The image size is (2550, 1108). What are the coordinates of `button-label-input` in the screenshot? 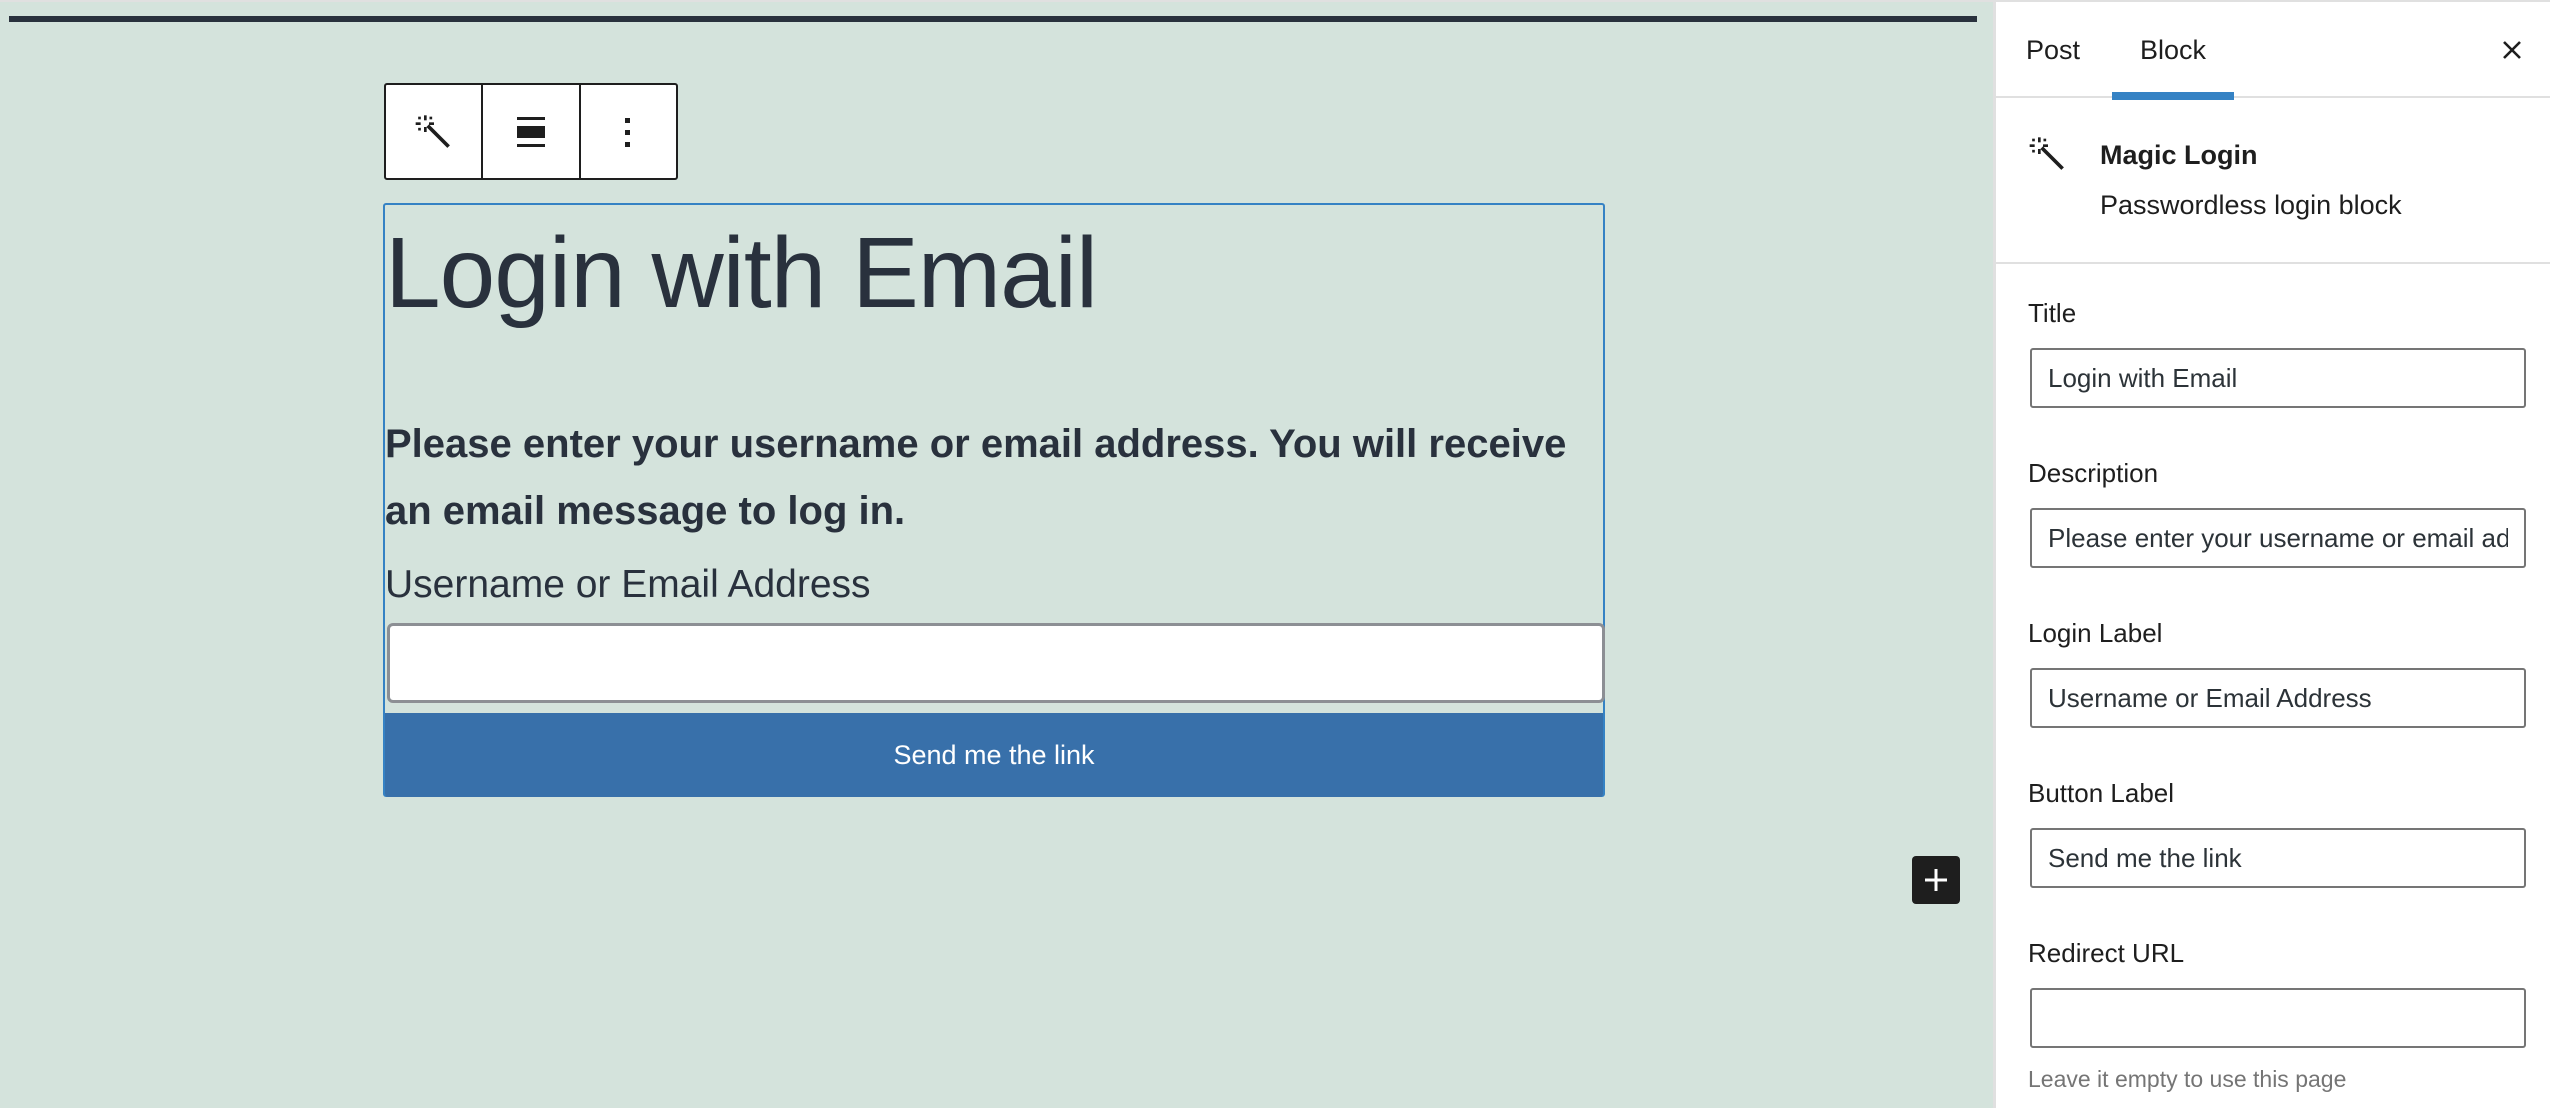 It's located at (2278, 858).